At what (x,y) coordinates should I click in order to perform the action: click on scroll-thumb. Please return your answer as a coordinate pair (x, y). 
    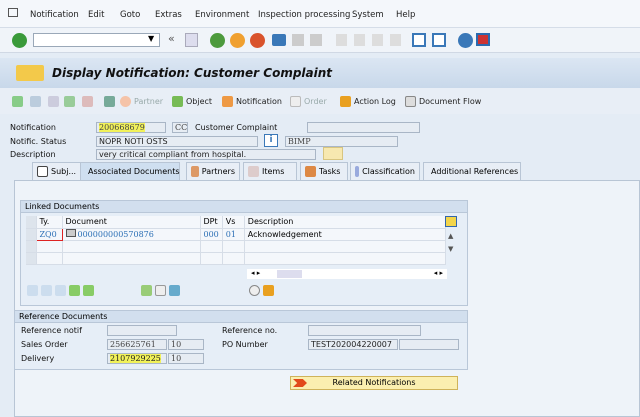
    Looking at the image, I should click on (289, 274).